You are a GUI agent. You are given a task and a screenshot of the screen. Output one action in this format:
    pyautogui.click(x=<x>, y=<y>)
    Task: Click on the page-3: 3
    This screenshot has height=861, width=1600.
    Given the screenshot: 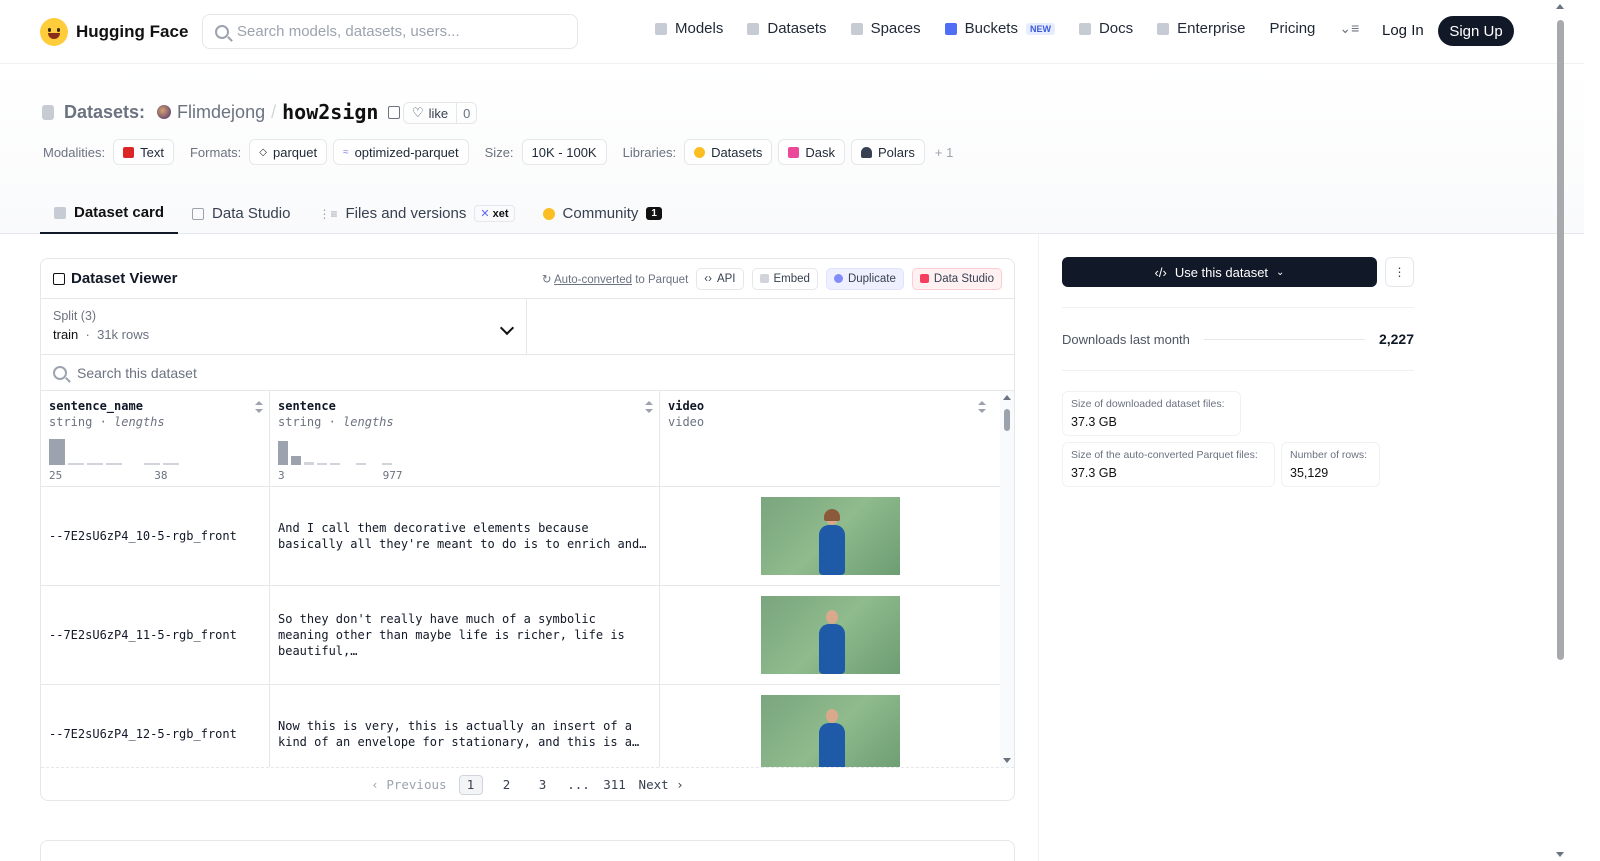 What is the action you would take?
    pyautogui.click(x=543, y=785)
    